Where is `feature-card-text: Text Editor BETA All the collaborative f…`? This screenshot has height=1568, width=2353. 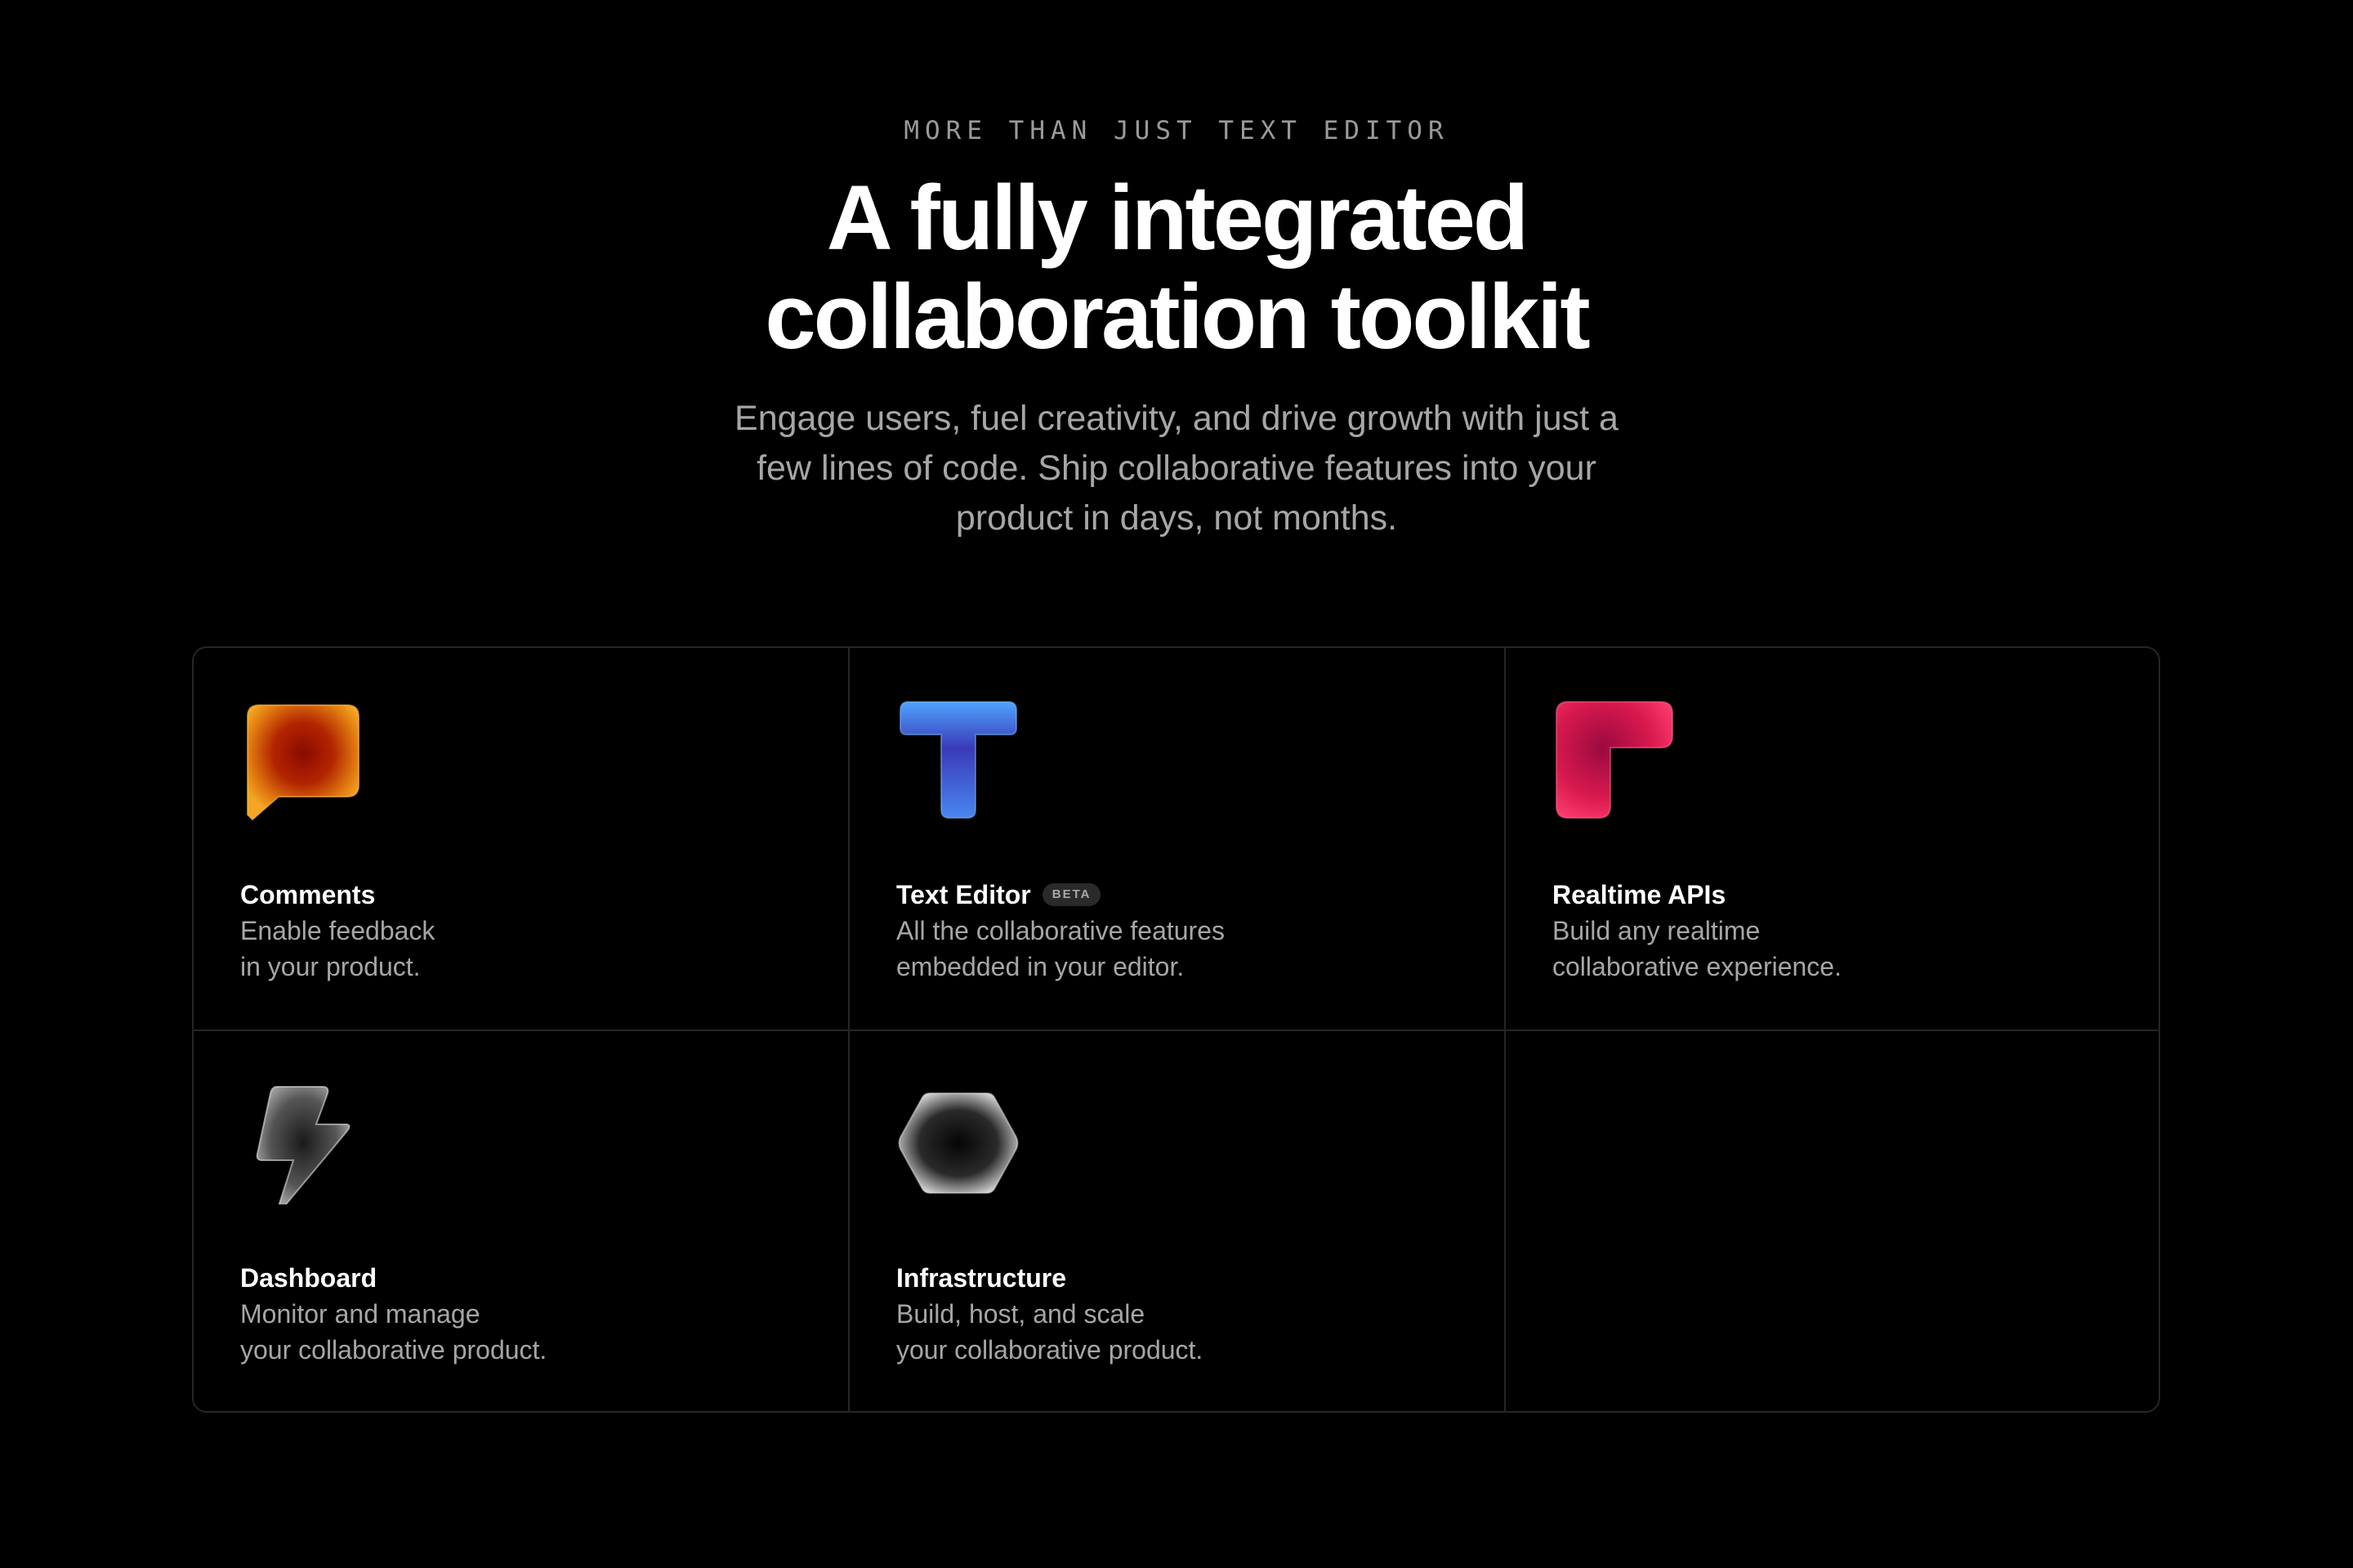
feature-card-text: Text Editor BETA All the collaborative f… is located at coordinates (1182, 931).